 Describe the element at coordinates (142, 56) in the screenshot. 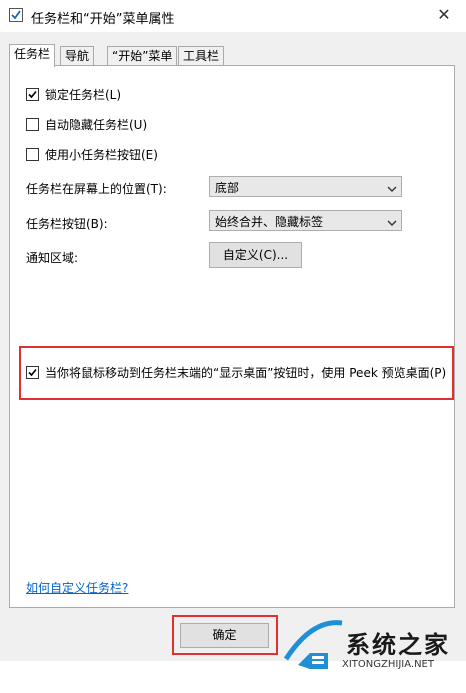

I see `tab-start-menu: “开始”菜单` at that location.